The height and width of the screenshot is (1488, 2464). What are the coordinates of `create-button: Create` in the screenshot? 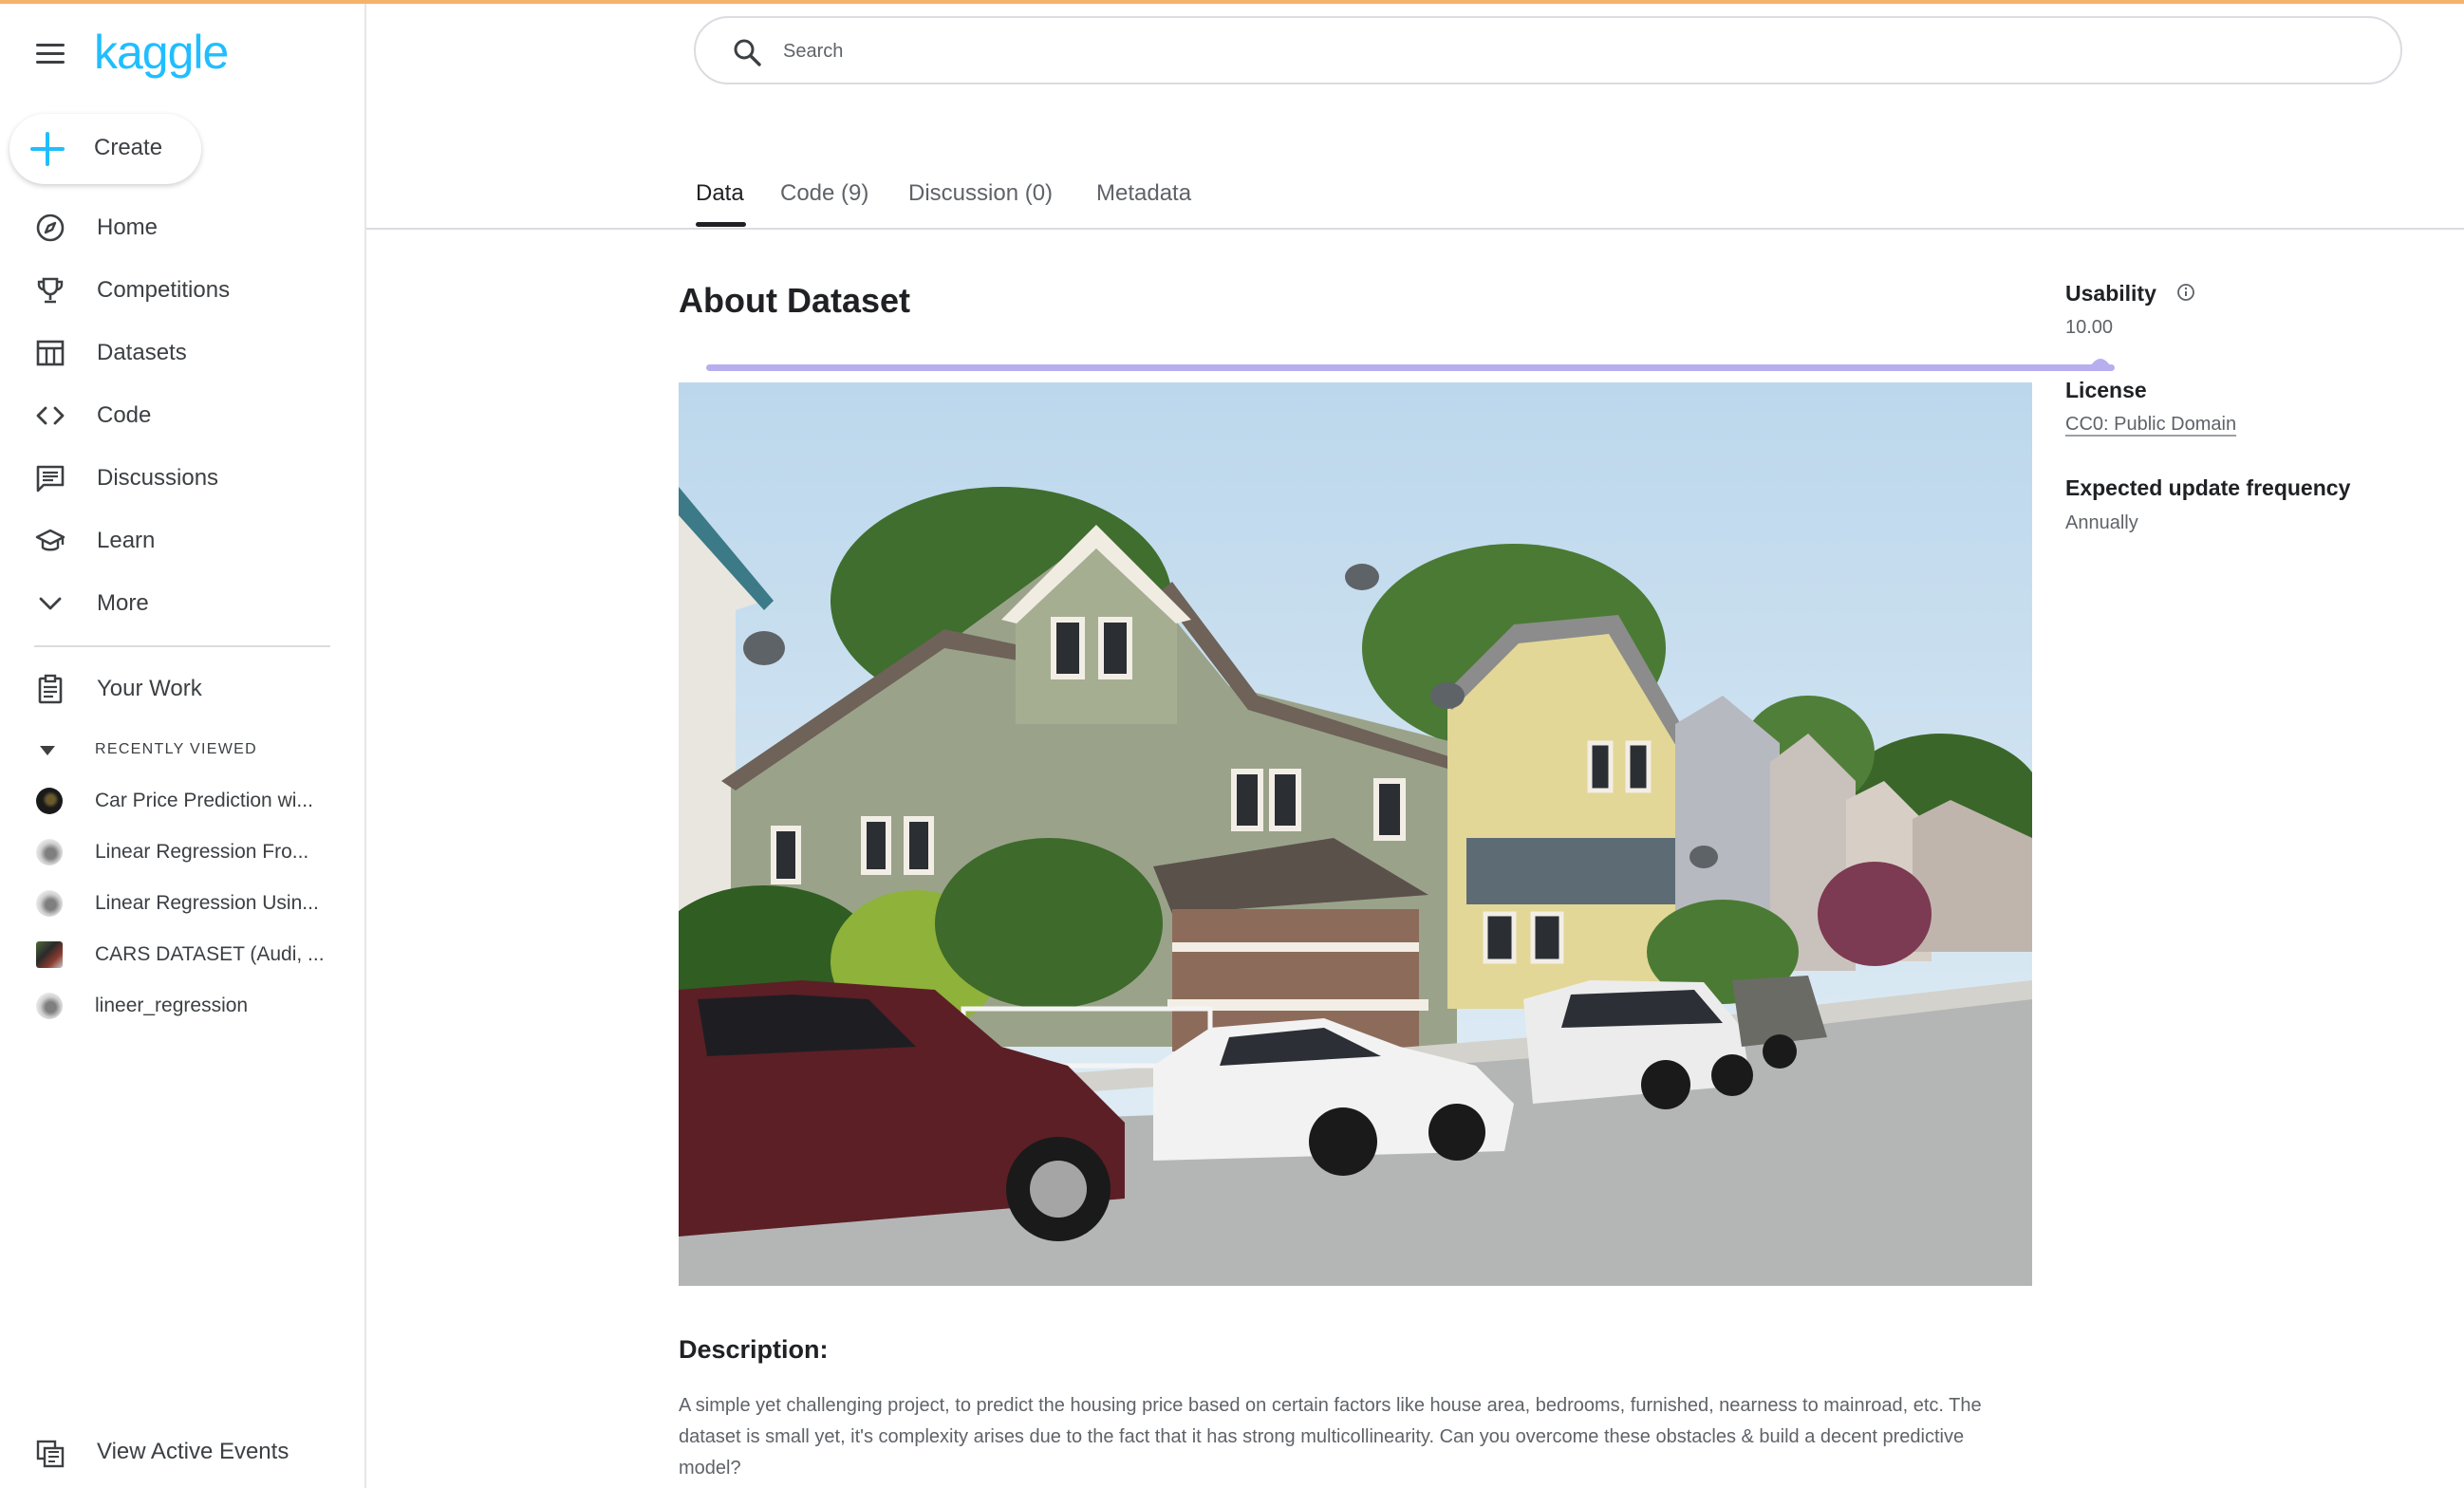 It's located at (105, 149).